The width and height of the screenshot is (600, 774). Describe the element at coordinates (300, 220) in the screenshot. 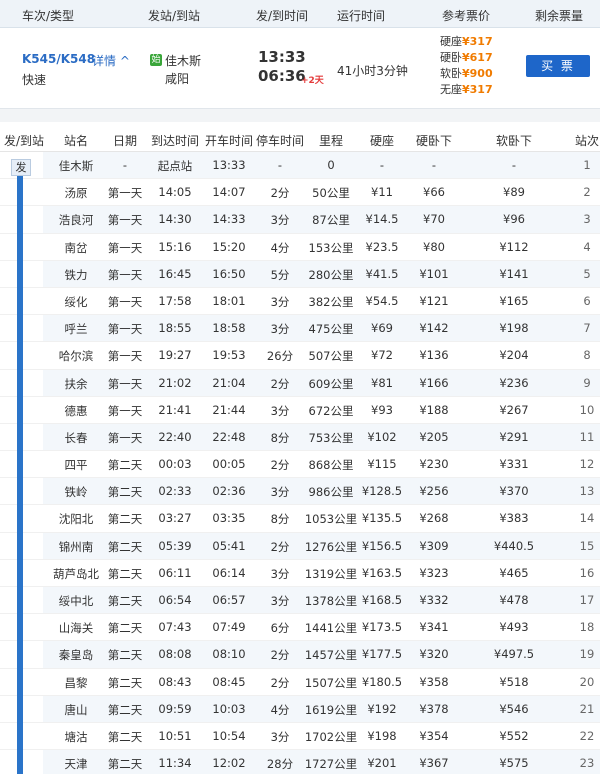

I see `table-row: 浩良河 第一天 14:30 14:33 3分 87公里 ¥14.5 ¥70 ¥96 3` at that location.